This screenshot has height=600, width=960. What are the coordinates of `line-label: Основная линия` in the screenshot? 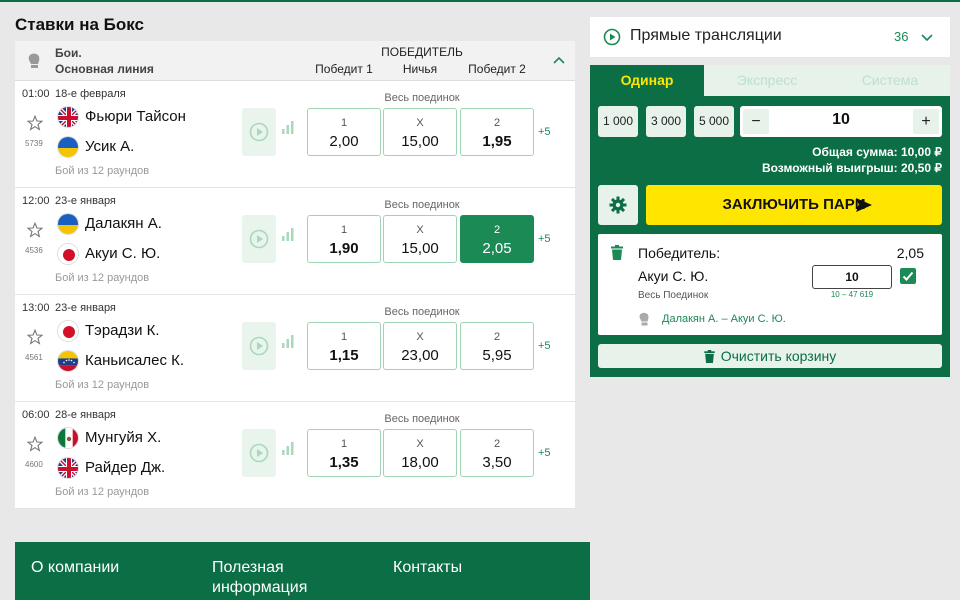 It's located at (104, 69).